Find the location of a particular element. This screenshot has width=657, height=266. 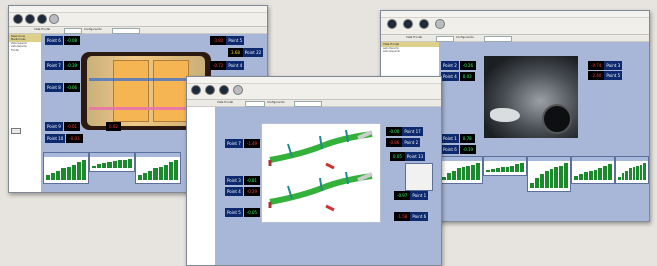

menubar: FileViewToolsHelp is located at coordinates (515, 19).